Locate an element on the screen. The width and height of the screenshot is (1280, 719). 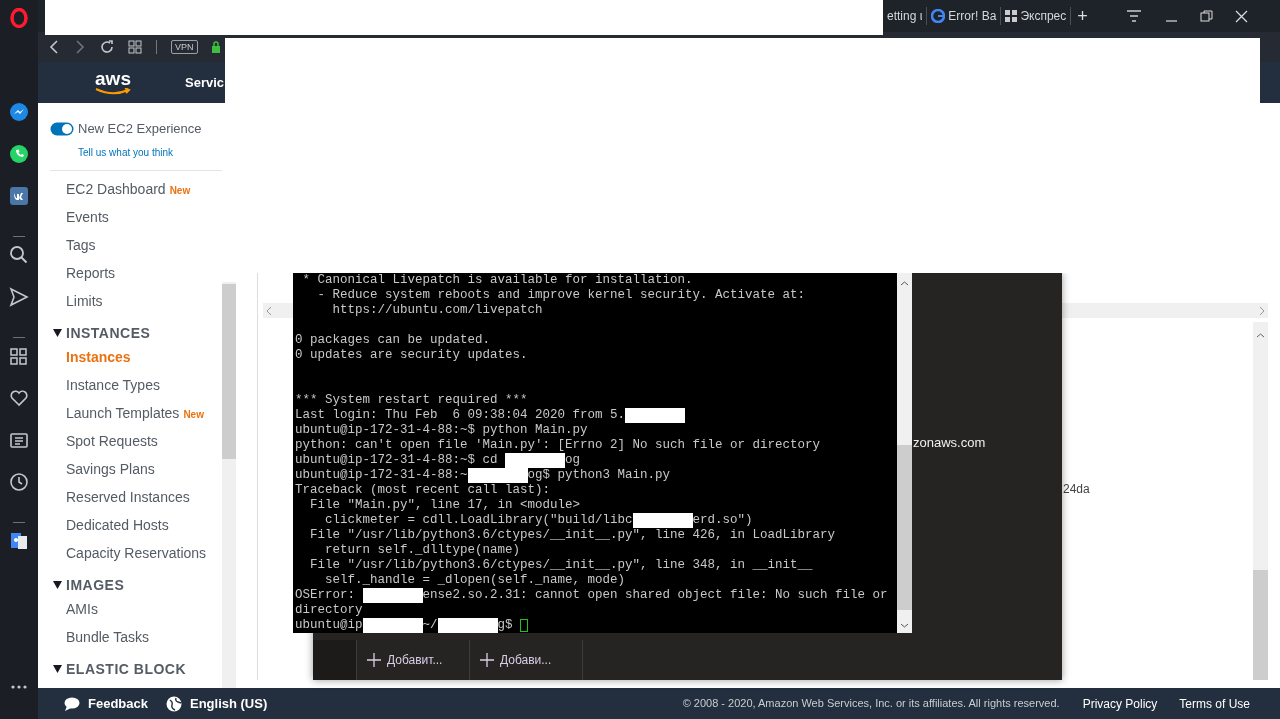
footer-link: Privacy Policy is located at coordinates (1120, 703).